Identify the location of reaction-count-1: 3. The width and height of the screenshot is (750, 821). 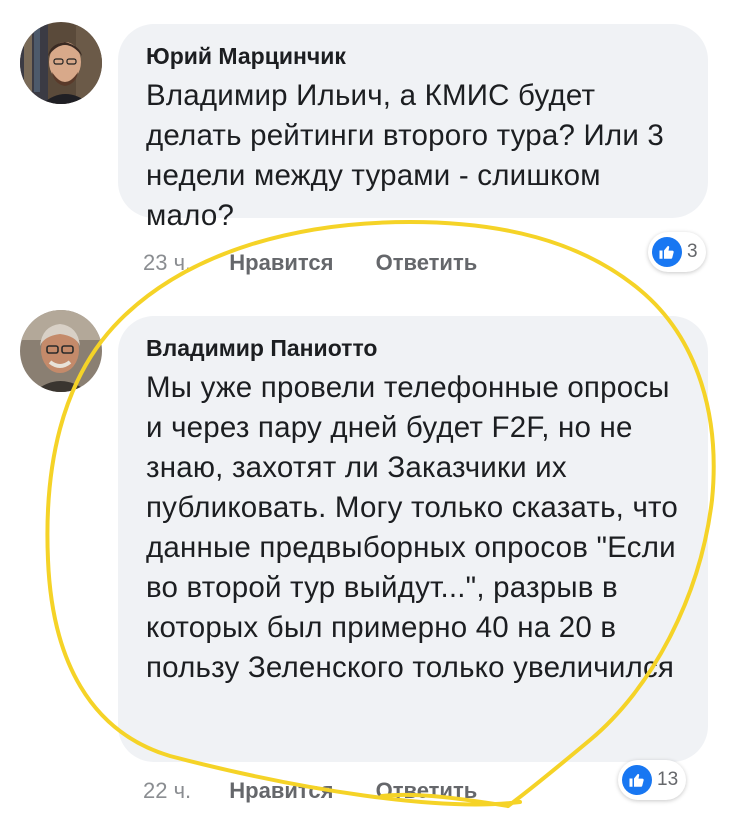
(692, 251).